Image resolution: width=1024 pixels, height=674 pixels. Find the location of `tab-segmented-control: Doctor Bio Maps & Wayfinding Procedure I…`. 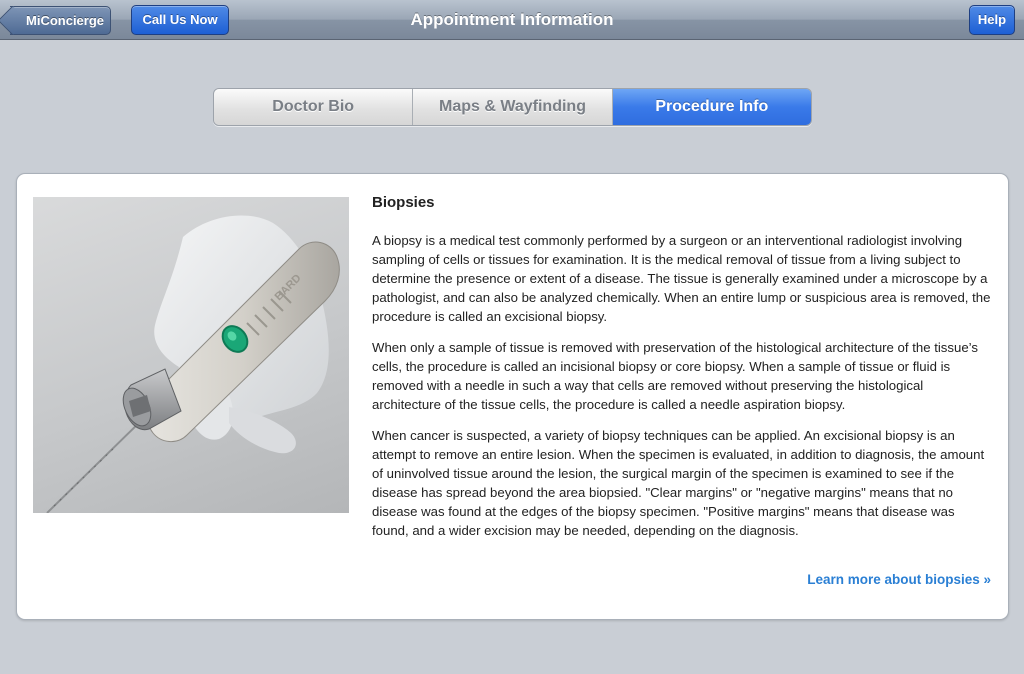

tab-segmented-control: Doctor Bio Maps & Wayfinding Procedure I… is located at coordinates (512, 107).